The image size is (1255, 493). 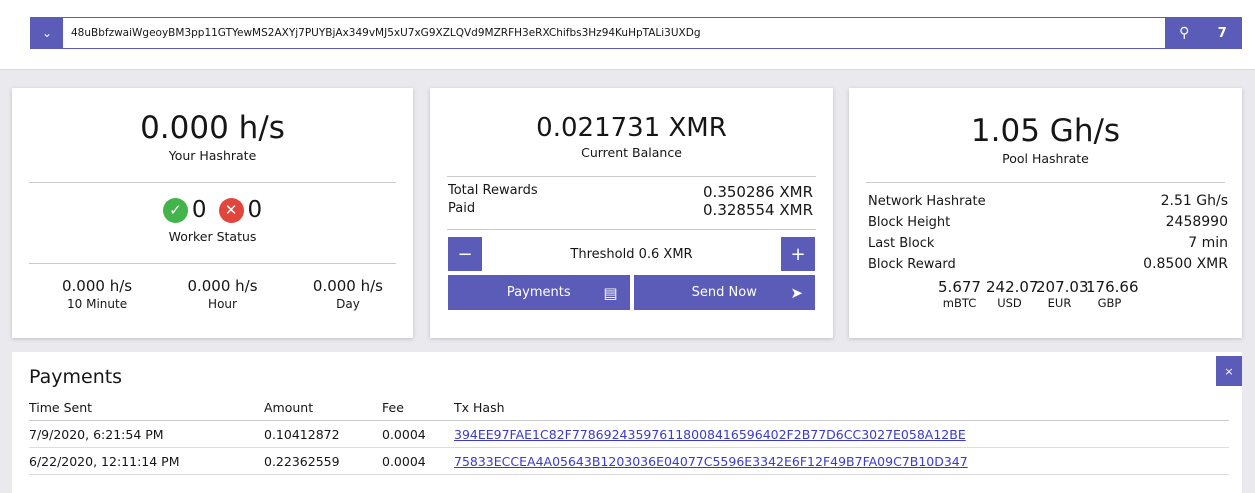 I want to click on stat-value: 2458990, so click(x=1196, y=222).